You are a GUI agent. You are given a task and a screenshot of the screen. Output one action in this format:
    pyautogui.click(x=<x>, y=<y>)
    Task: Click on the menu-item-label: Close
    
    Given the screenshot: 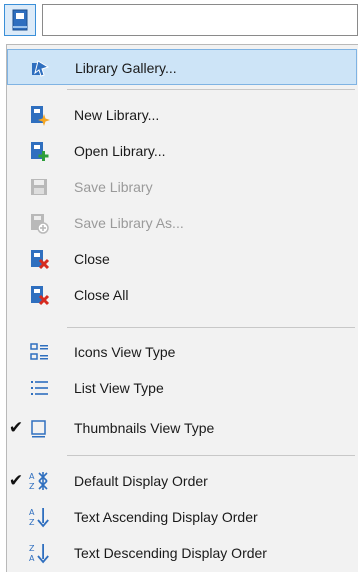 What is the action you would take?
    pyautogui.click(x=92, y=259)
    